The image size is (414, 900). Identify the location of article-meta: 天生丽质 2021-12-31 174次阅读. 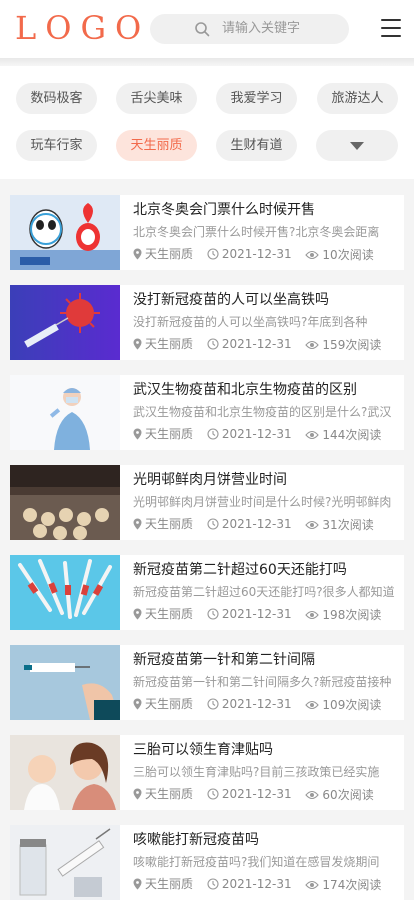
(262, 885).